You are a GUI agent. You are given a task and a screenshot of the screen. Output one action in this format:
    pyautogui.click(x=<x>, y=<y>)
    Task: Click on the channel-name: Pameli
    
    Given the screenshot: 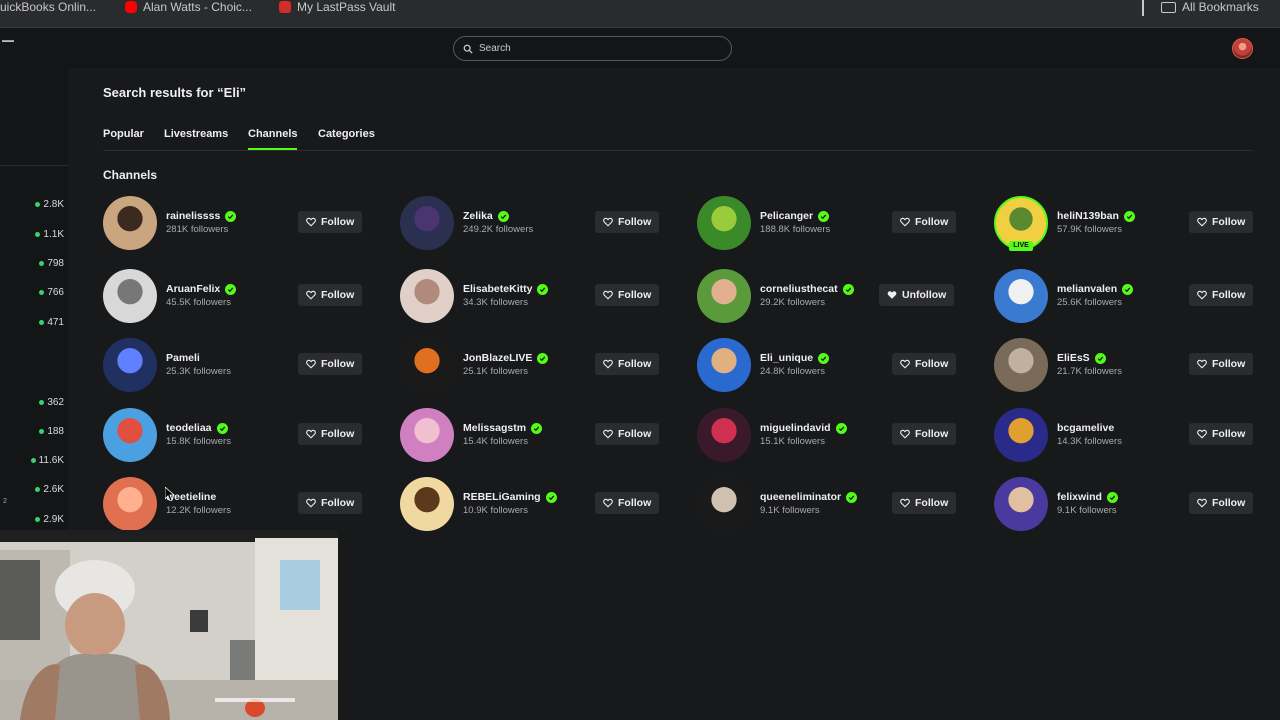 What is the action you would take?
    pyautogui.click(x=183, y=358)
    